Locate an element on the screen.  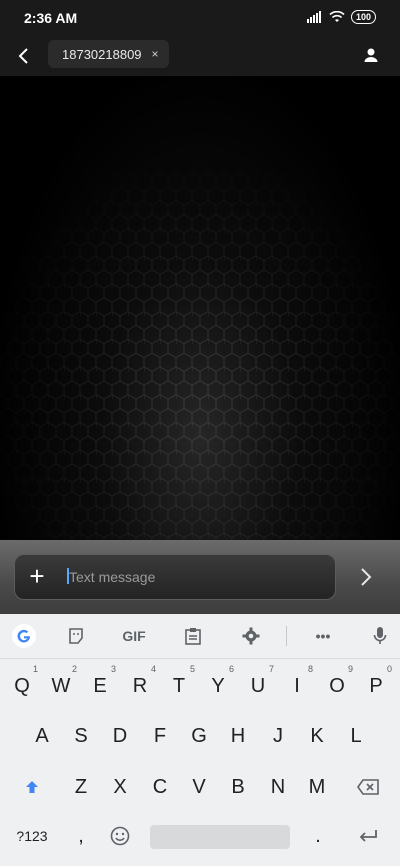
settings-gear-icon is located at coordinates (251, 636).